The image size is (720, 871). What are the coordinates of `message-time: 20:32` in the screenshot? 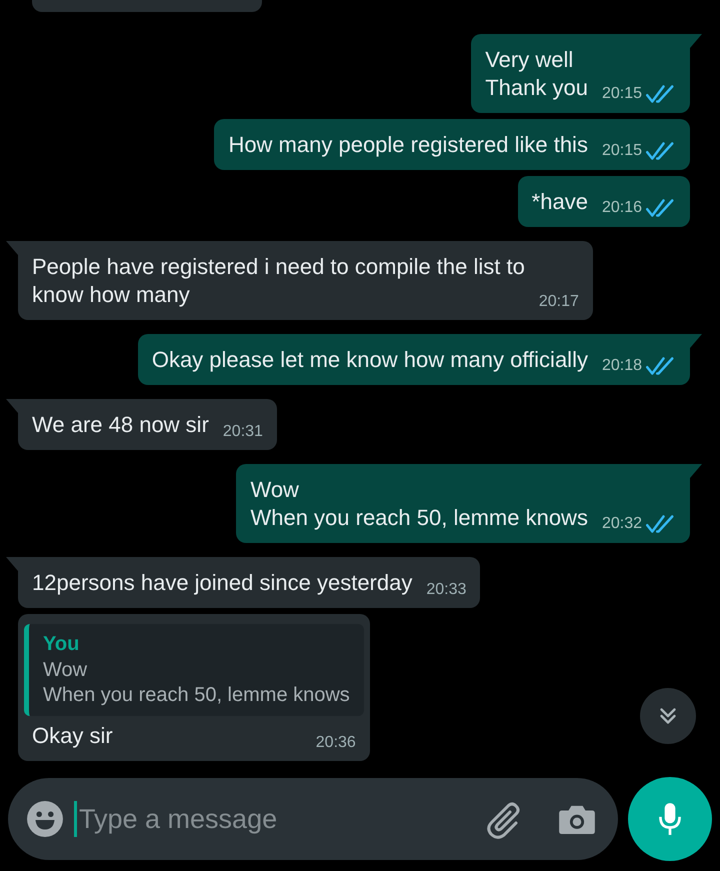 It's located at (622, 524).